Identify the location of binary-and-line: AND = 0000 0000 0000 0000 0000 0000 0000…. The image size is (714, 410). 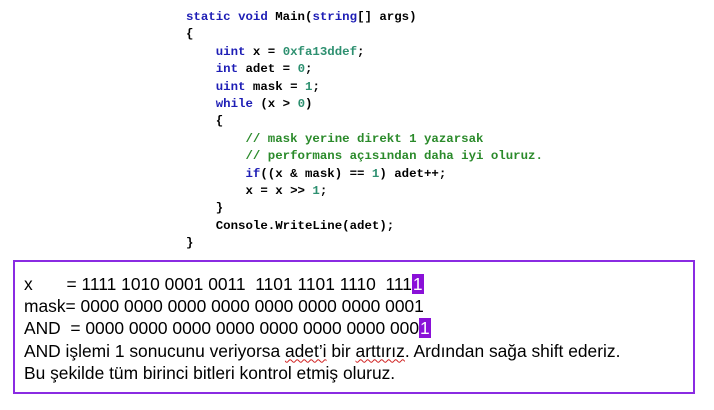
(358, 328).